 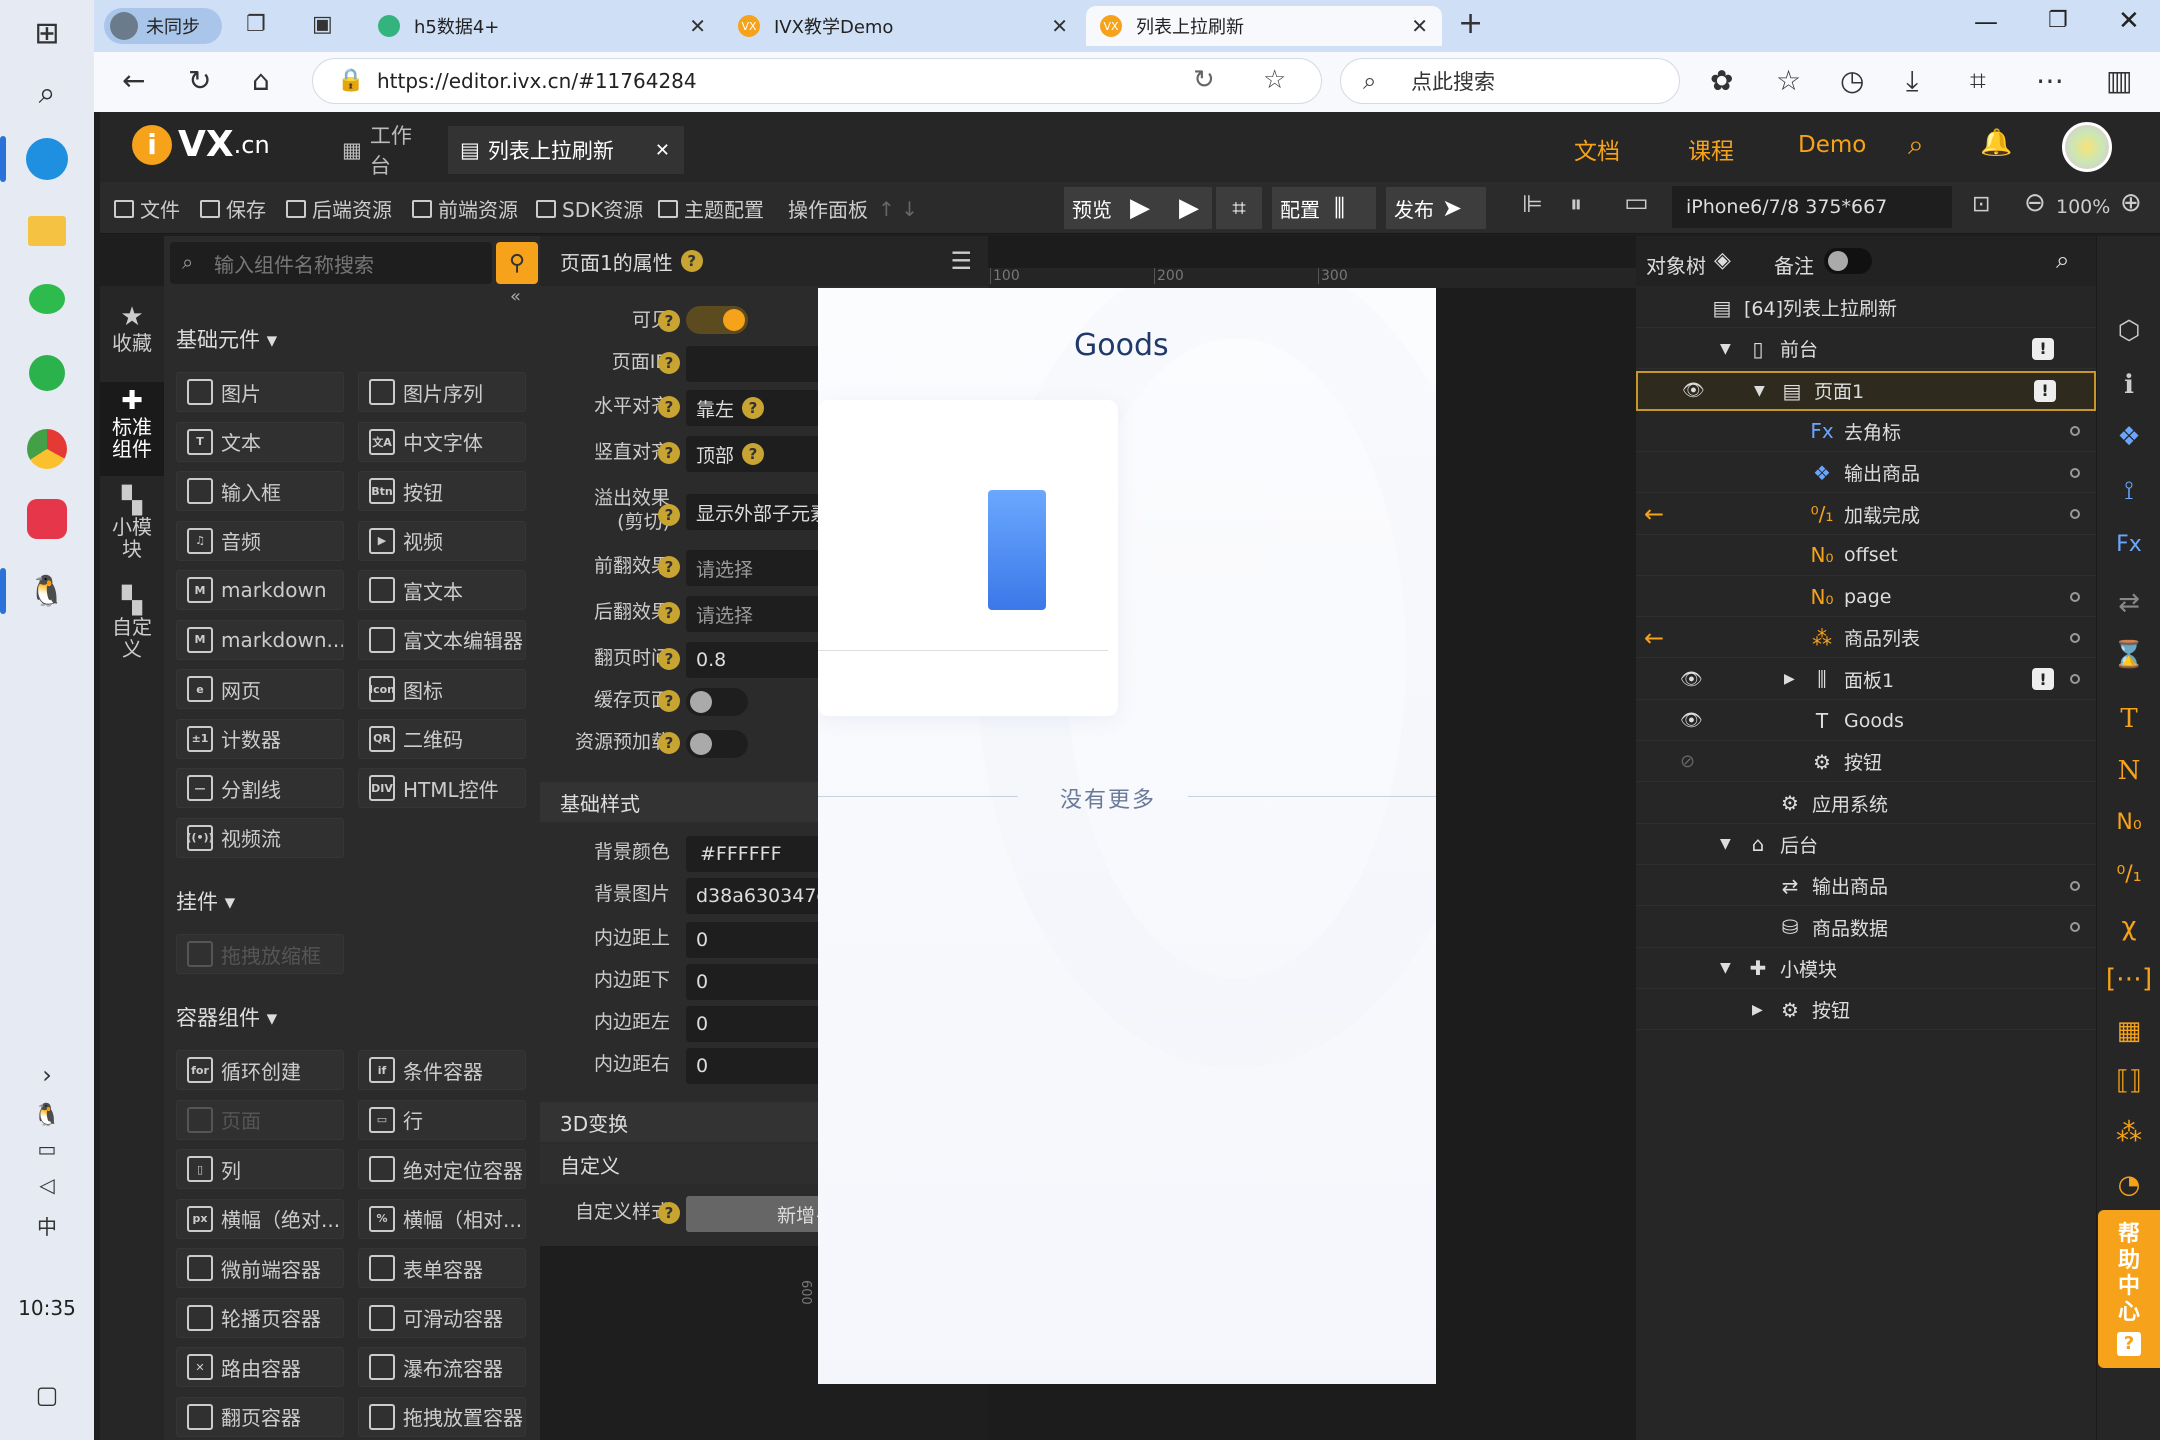 What do you see at coordinates (1866, 928) in the screenshot?
I see `tree-row: ⛁ 商品数据` at bounding box center [1866, 928].